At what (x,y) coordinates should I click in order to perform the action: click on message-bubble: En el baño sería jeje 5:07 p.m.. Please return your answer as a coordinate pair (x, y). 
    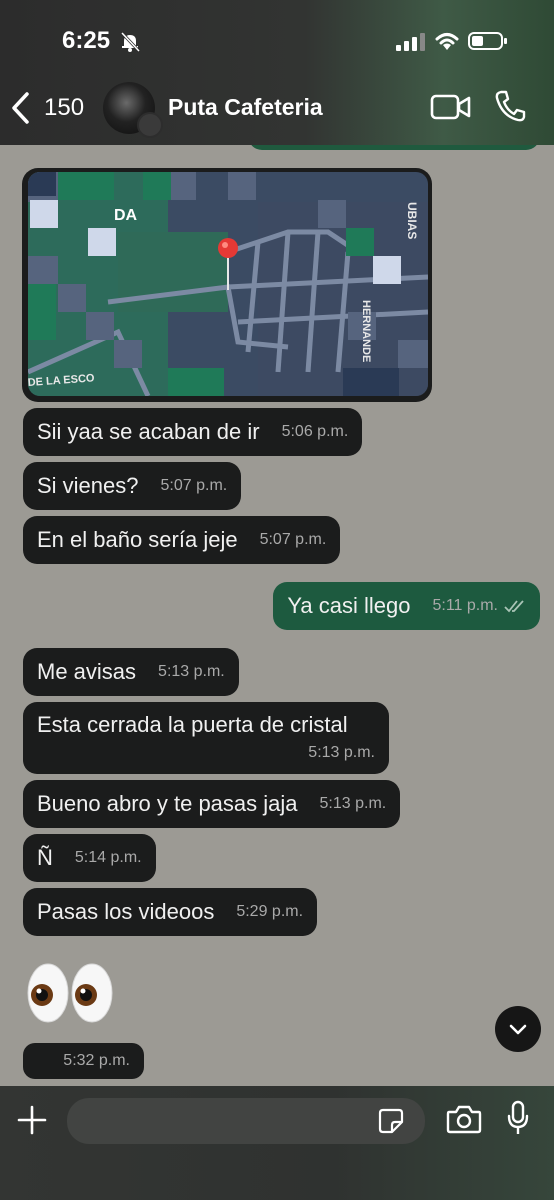
    Looking at the image, I should click on (182, 540).